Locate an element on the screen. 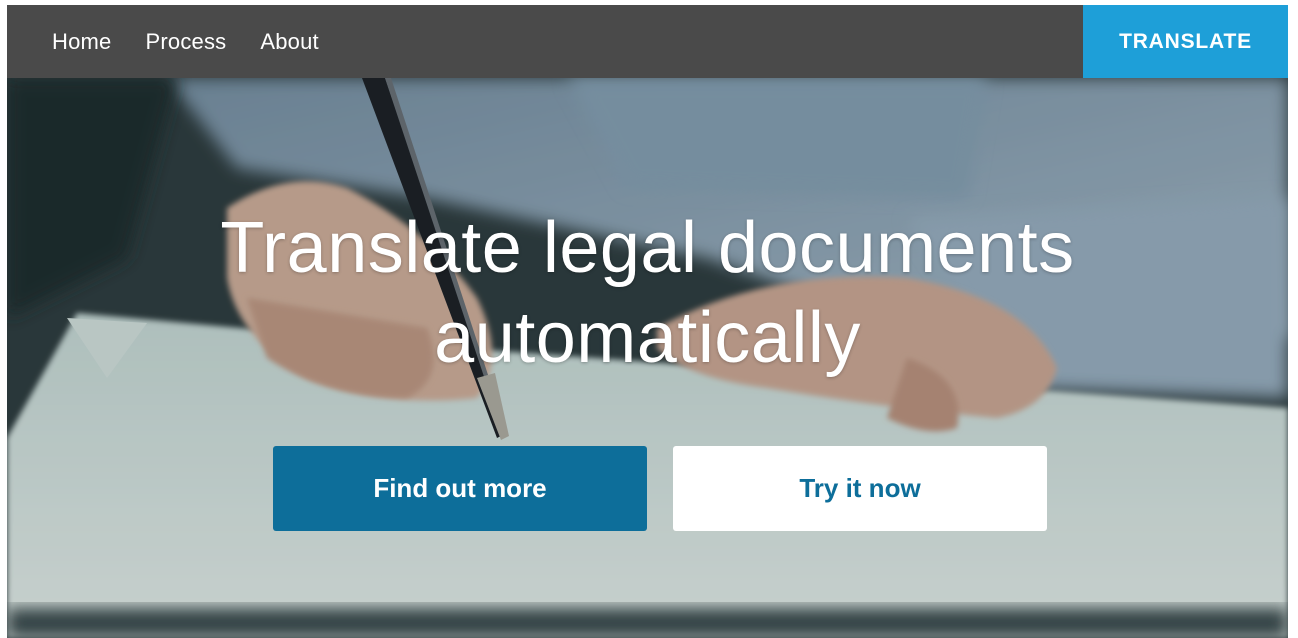 This screenshot has width=1298, height=638. nav-link-process: Process is located at coordinates (186, 42).